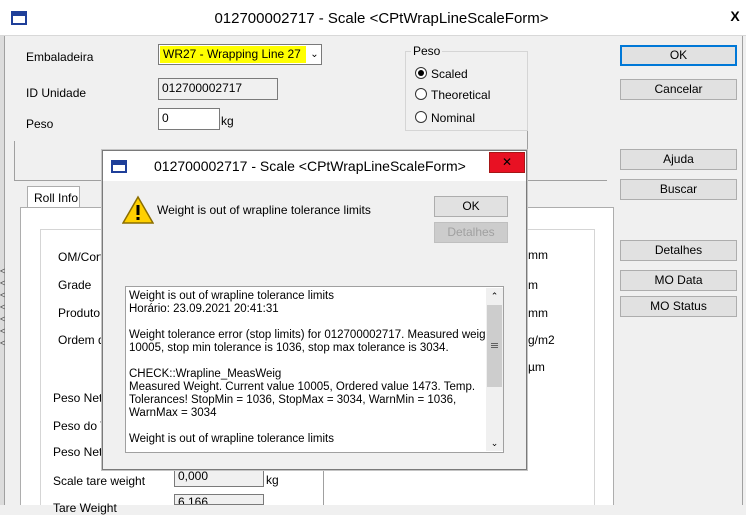 This screenshot has width=746, height=515. Describe the element at coordinates (536, 367) in the screenshot. I see `unit-um: µm` at that location.